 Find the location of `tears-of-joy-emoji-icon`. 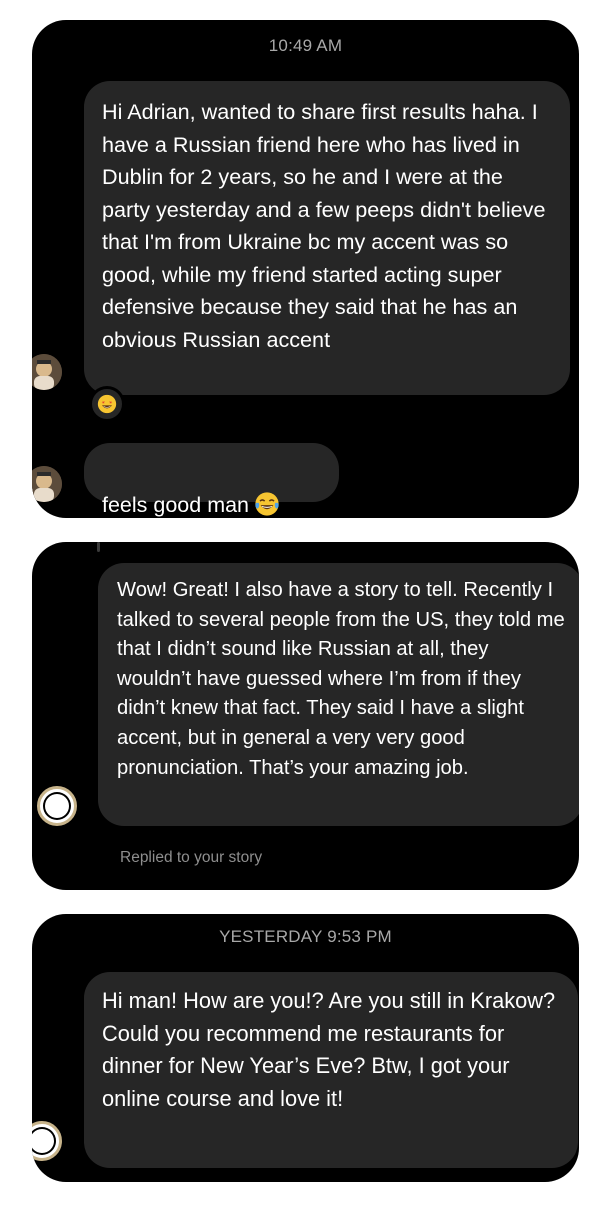

tears-of-joy-emoji-icon is located at coordinates (267, 503).